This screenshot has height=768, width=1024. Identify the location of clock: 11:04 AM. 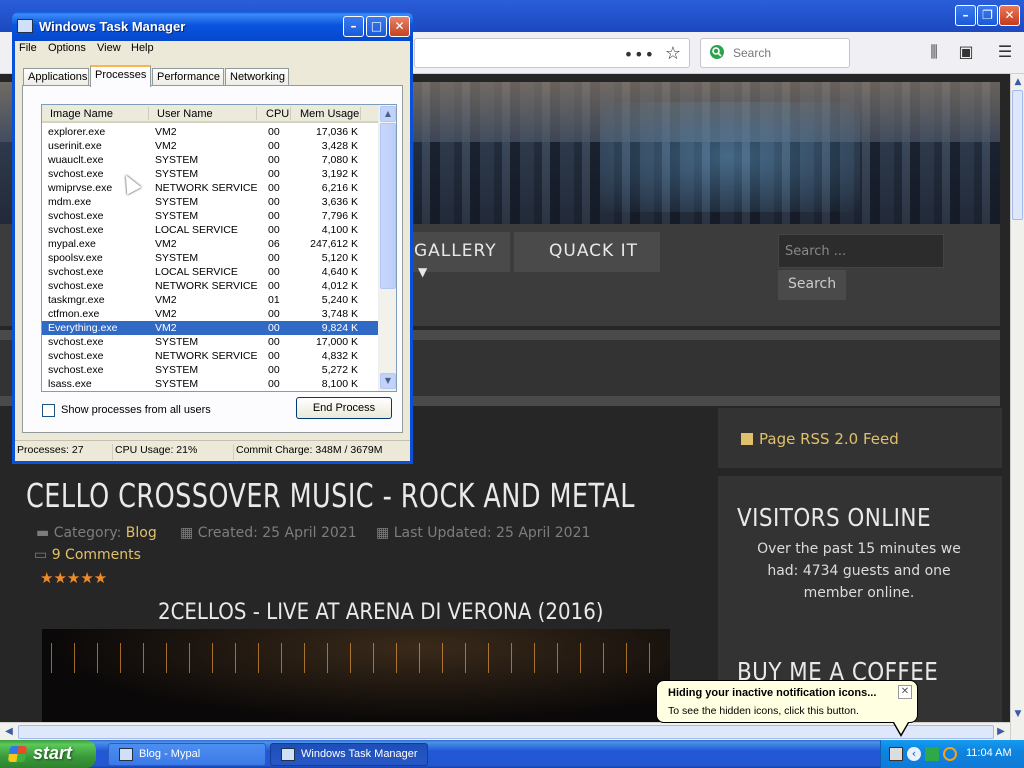
(989, 753).